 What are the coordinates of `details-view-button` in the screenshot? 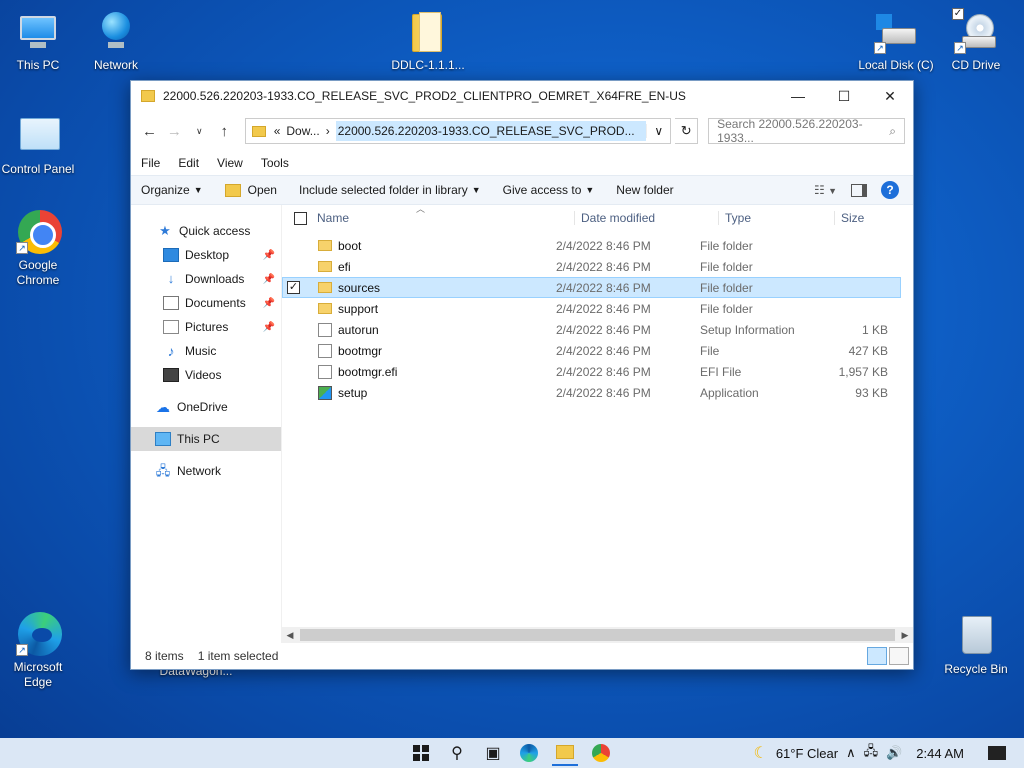 It's located at (877, 656).